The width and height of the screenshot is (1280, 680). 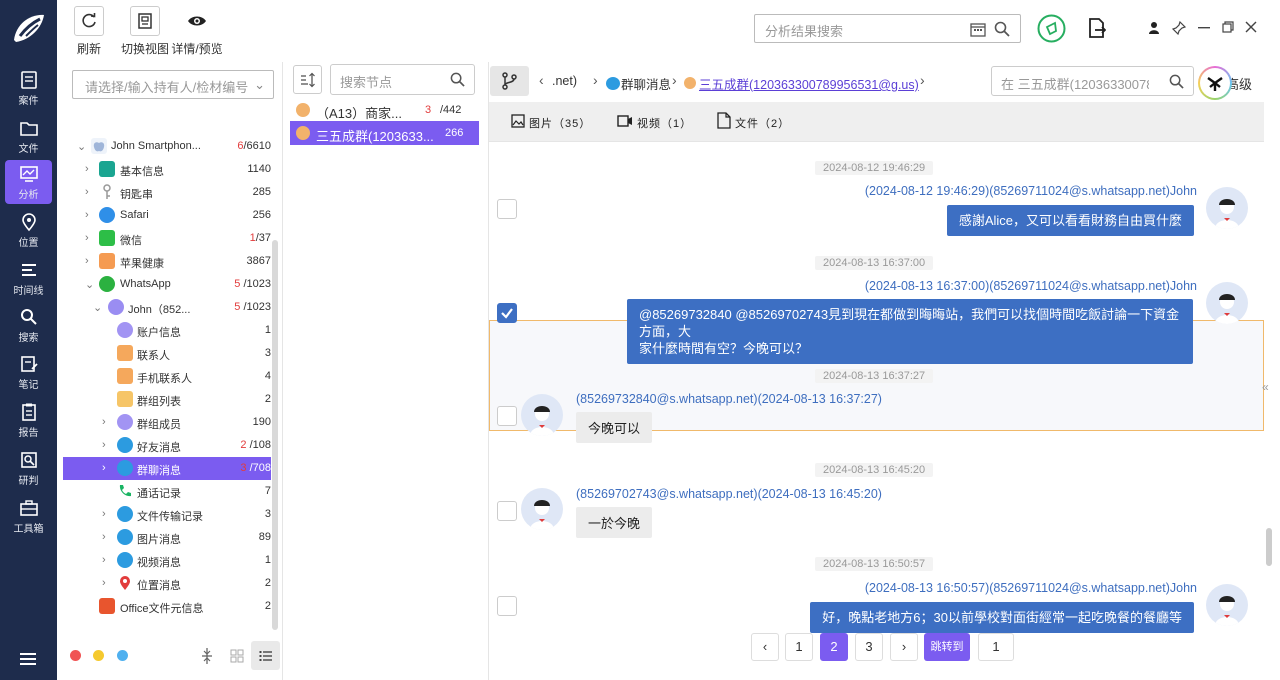 I want to click on breadcrumb-seg2: 群聊消息, so click(x=646, y=83).